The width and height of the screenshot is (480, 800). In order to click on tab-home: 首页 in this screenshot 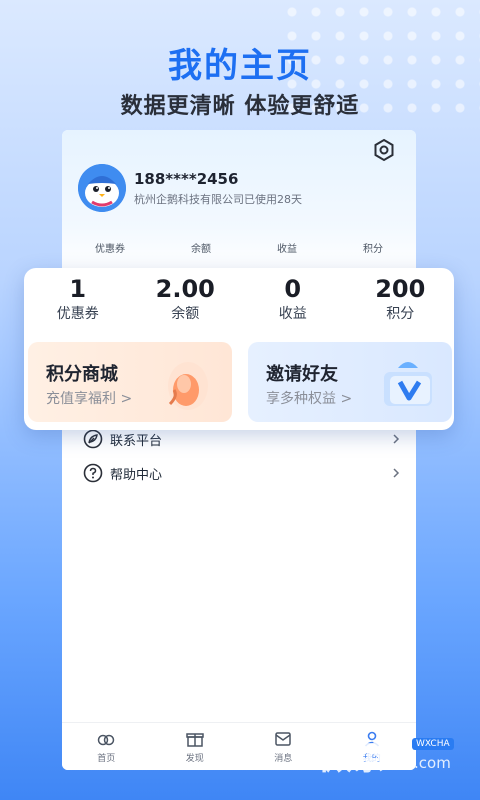, I will do `click(106, 746)`.